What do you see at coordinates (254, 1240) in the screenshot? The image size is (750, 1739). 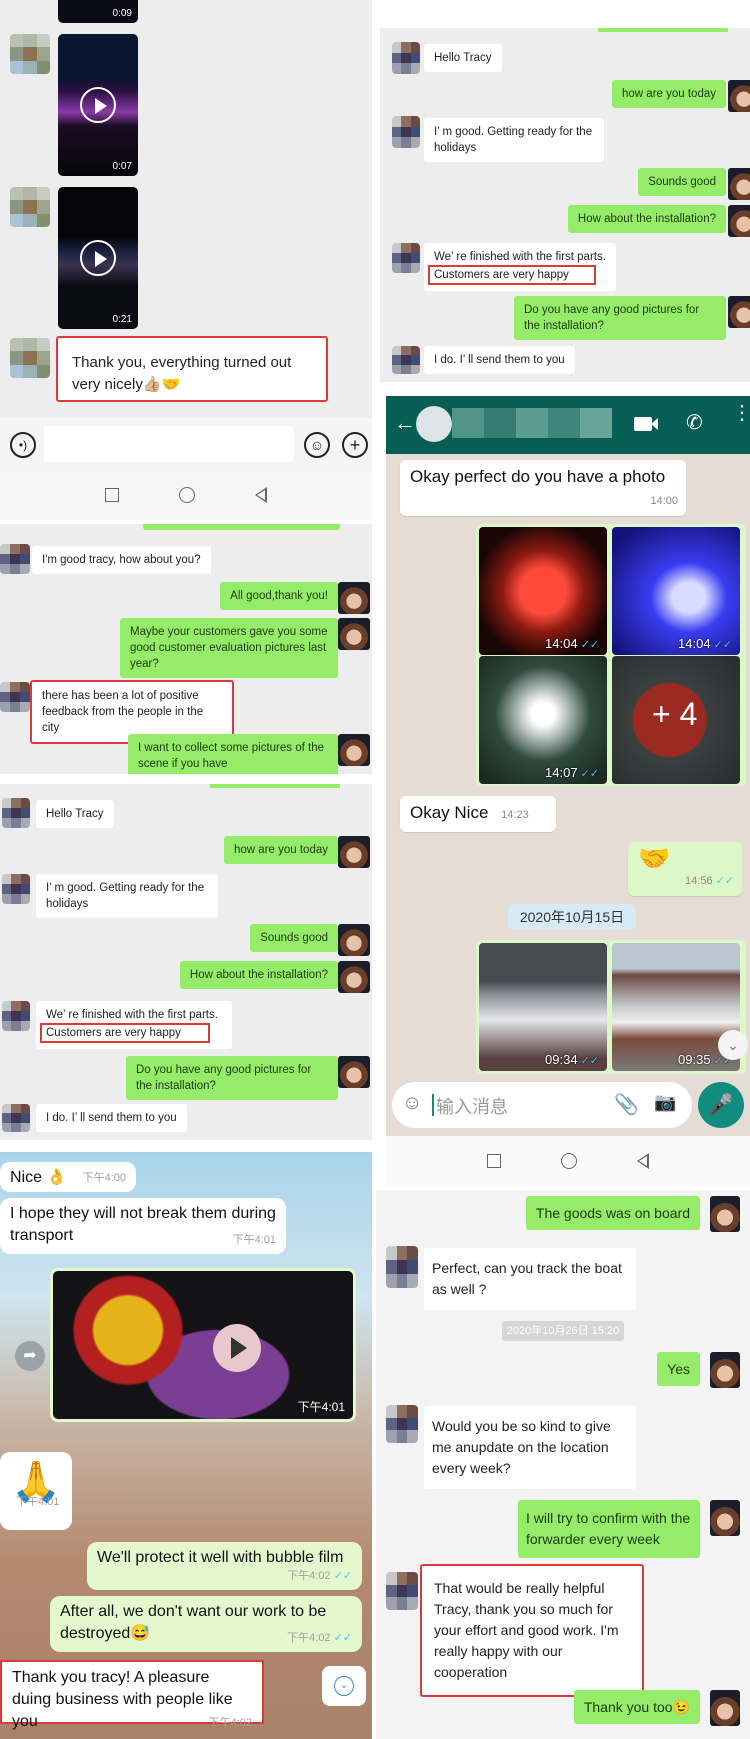 I see `message-time: 下午4:01` at bounding box center [254, 1240].